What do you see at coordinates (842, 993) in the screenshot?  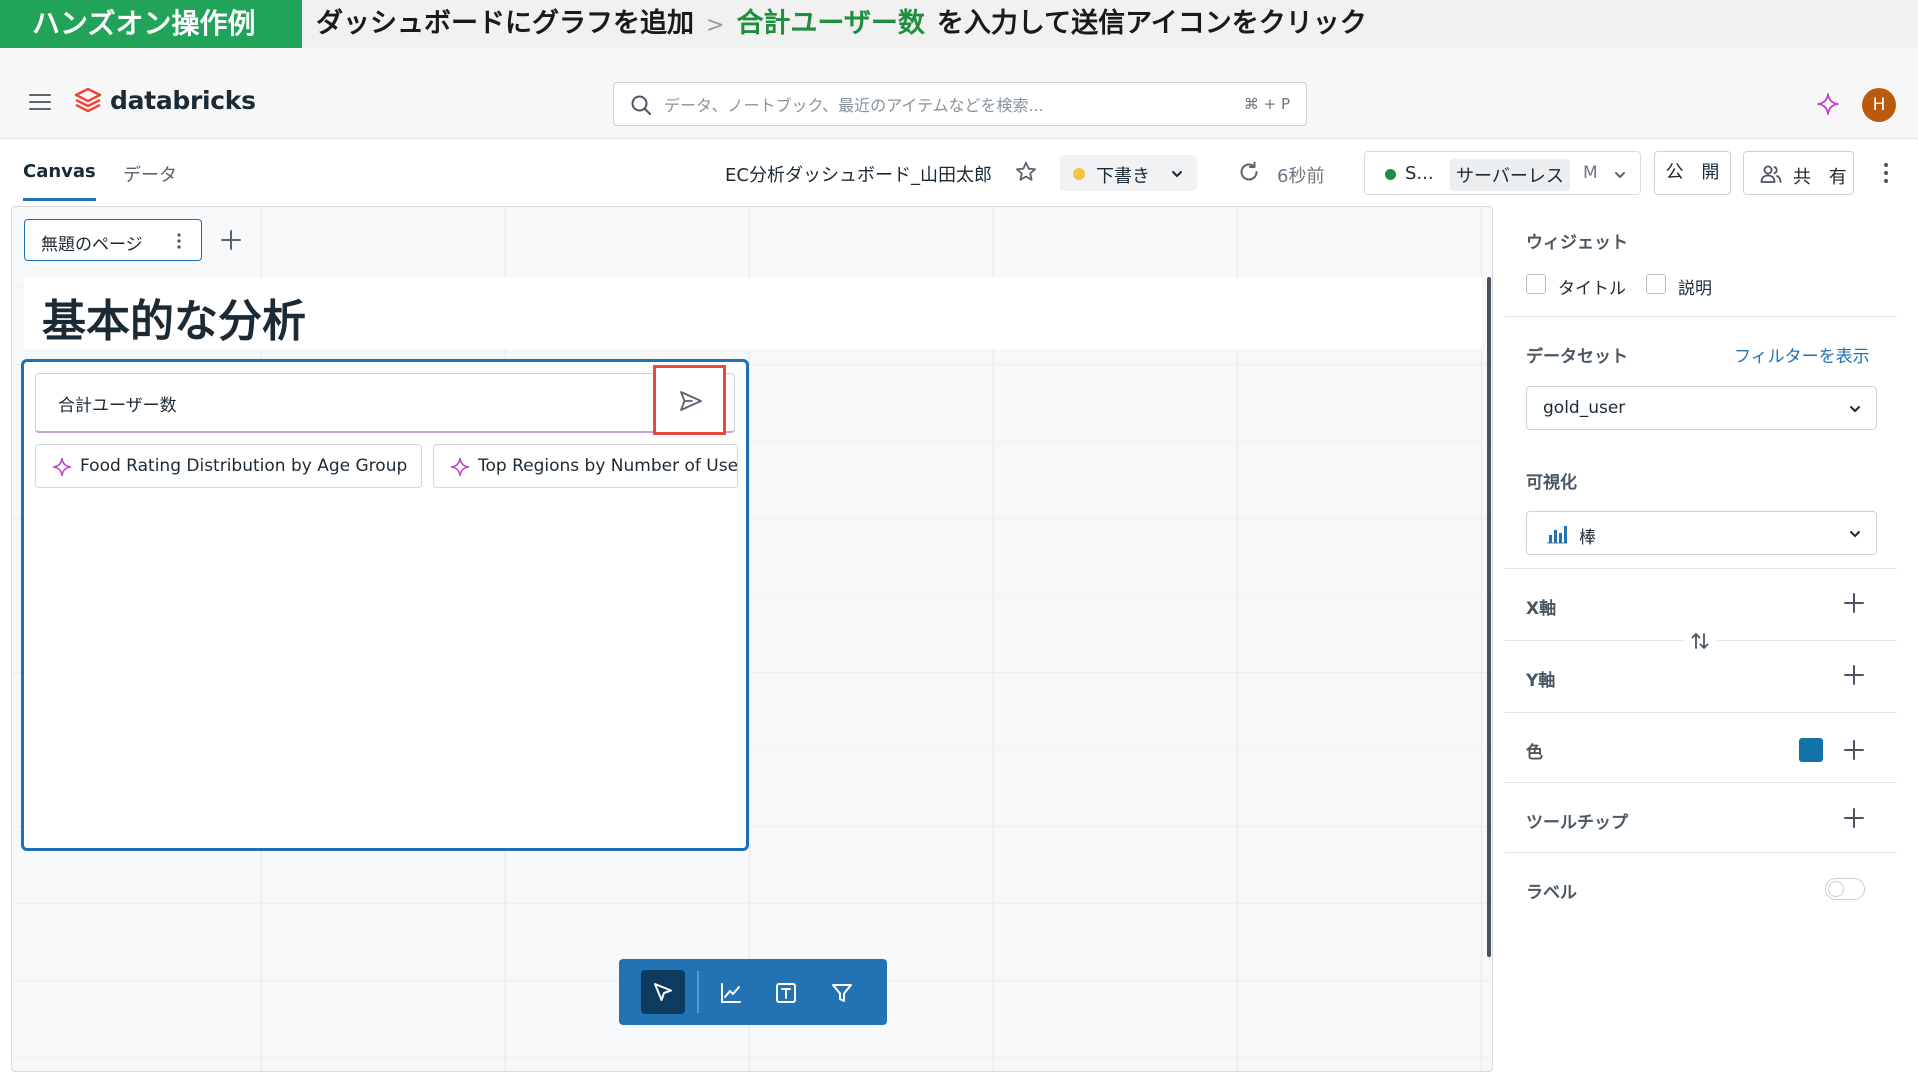 I see `filter-icon` at bounding box center [842, 993].